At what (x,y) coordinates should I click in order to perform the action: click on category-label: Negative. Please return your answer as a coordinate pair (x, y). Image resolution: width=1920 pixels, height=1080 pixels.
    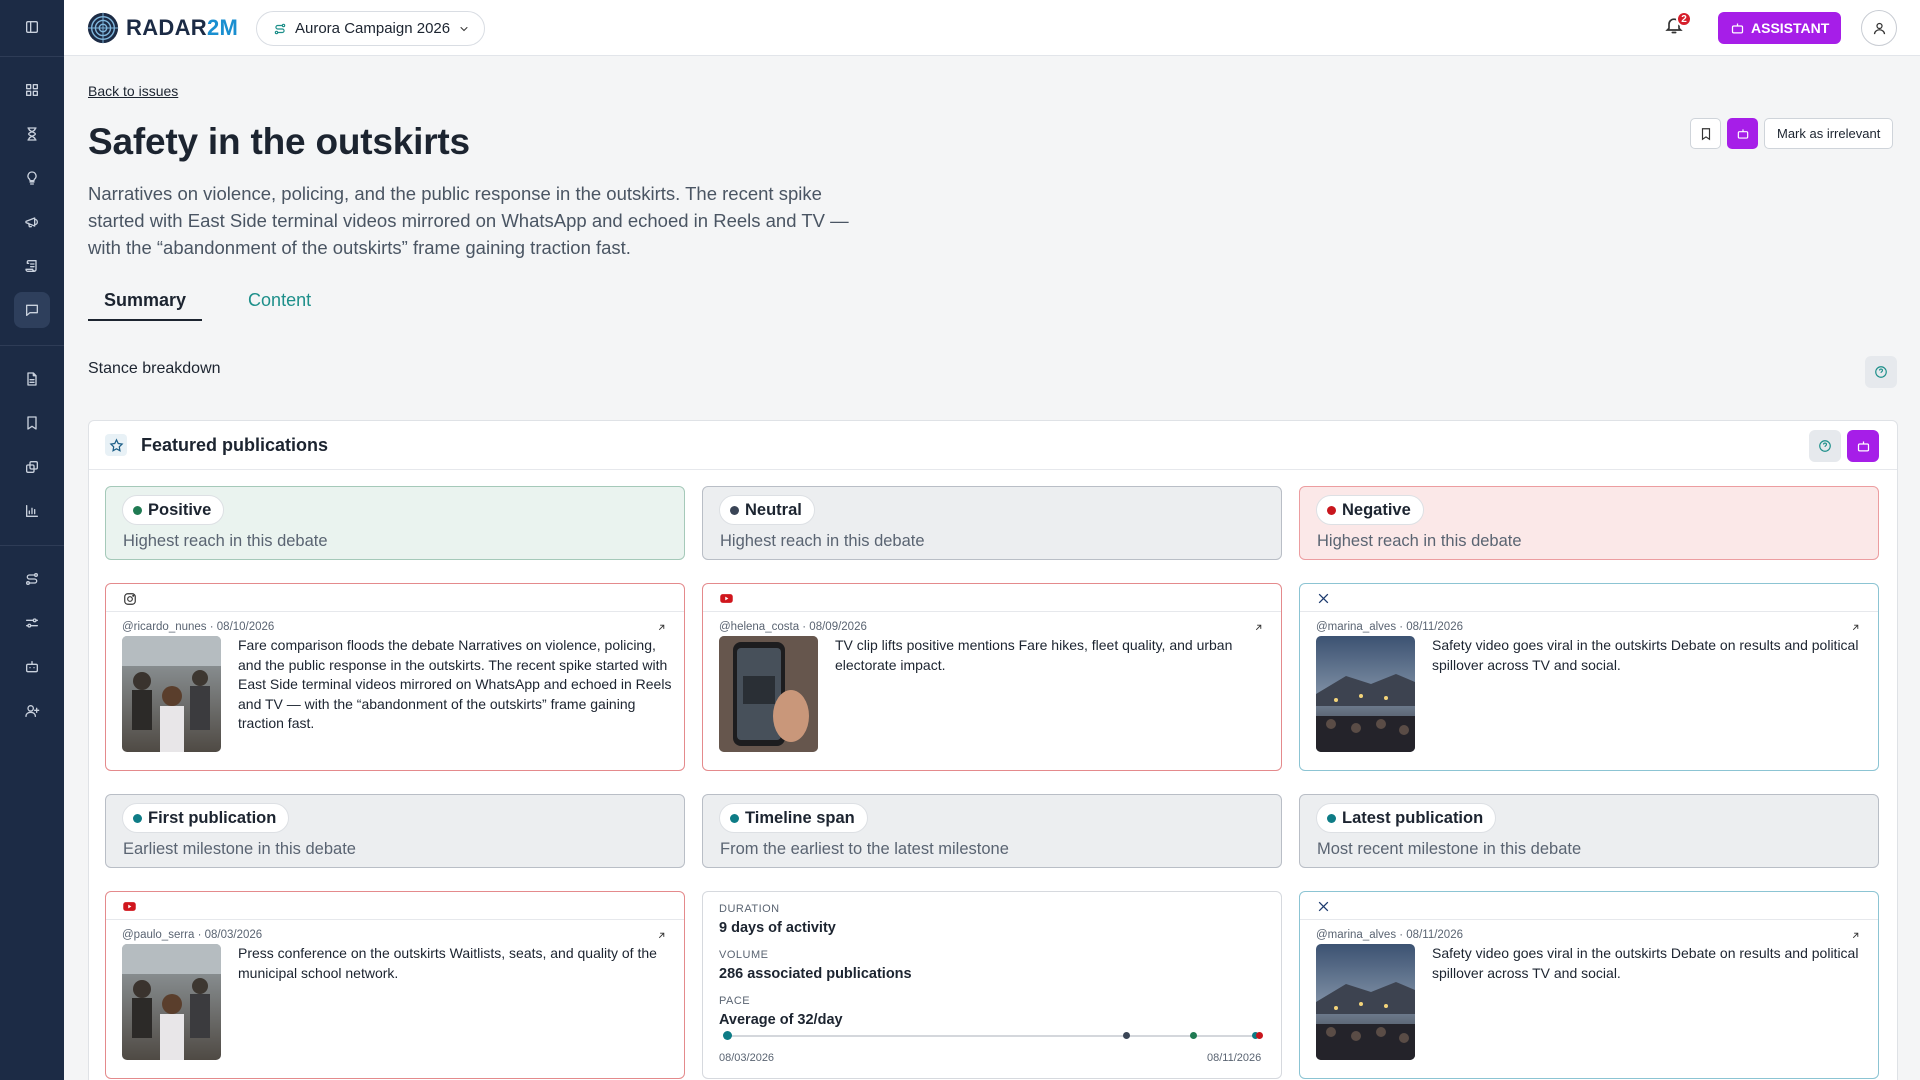
    Looking at the image, I should click on (1376, 509).